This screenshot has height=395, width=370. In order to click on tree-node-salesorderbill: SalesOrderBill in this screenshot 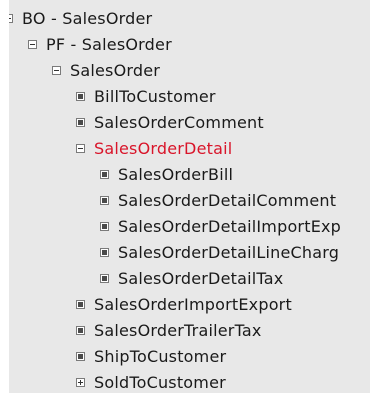, I will do `click(166, 174)`.